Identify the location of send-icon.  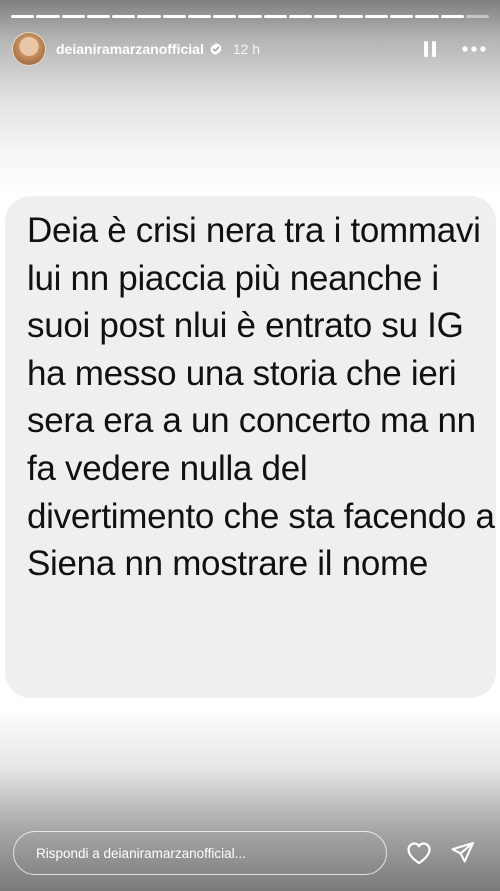
(463, 853).